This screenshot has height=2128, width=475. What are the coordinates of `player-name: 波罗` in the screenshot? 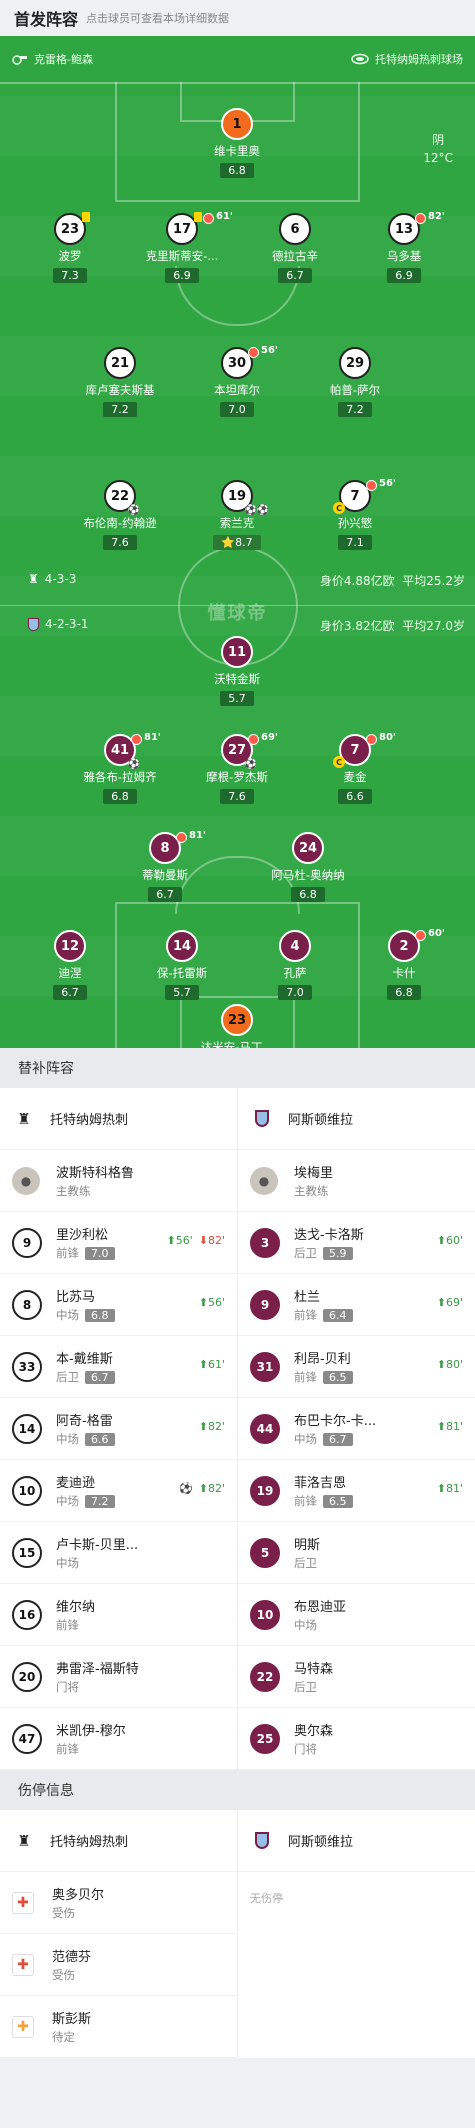 It's located at (70, 256).